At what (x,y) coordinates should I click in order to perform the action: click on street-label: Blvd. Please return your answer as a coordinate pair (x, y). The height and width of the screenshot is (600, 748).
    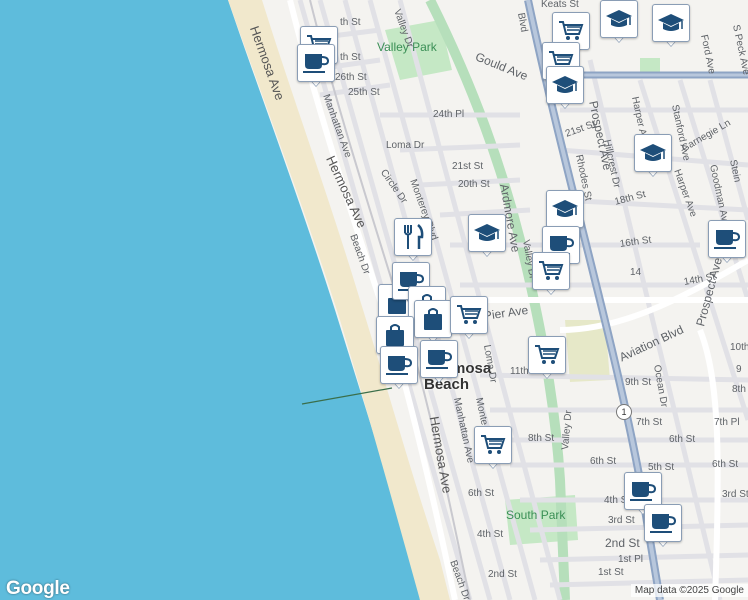
    Looking at the image, I should click on (522, 22).